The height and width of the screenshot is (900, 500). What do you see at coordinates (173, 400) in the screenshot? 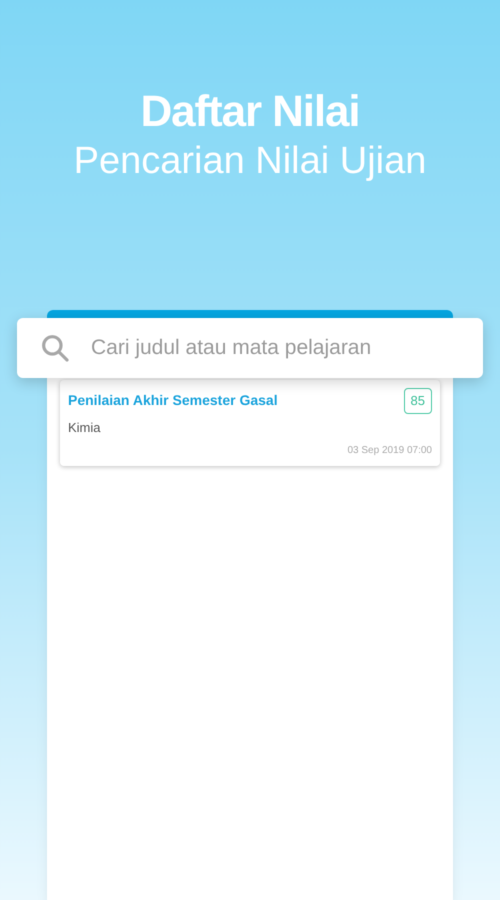
I see `result-title: Penilaian Akhir Semester Gasal` at bounding box center [173, 400].